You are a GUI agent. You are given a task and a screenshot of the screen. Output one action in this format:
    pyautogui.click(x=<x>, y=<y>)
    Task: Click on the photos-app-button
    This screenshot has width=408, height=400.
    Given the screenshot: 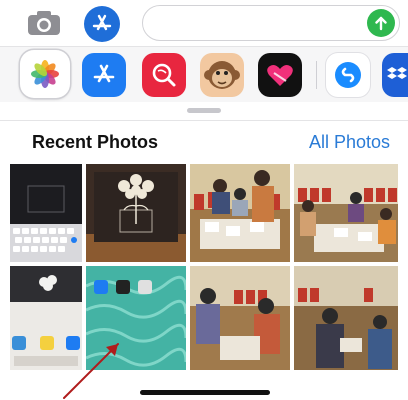 What is the action you would take?
    pyautogui.click(x=45, y=74)
    